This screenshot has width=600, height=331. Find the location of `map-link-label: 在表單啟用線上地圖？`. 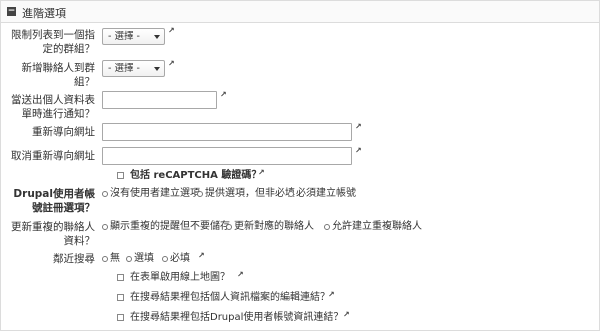

map-link-label: 在表單啟用線上地圖？ is located at coordinates (180, 277).